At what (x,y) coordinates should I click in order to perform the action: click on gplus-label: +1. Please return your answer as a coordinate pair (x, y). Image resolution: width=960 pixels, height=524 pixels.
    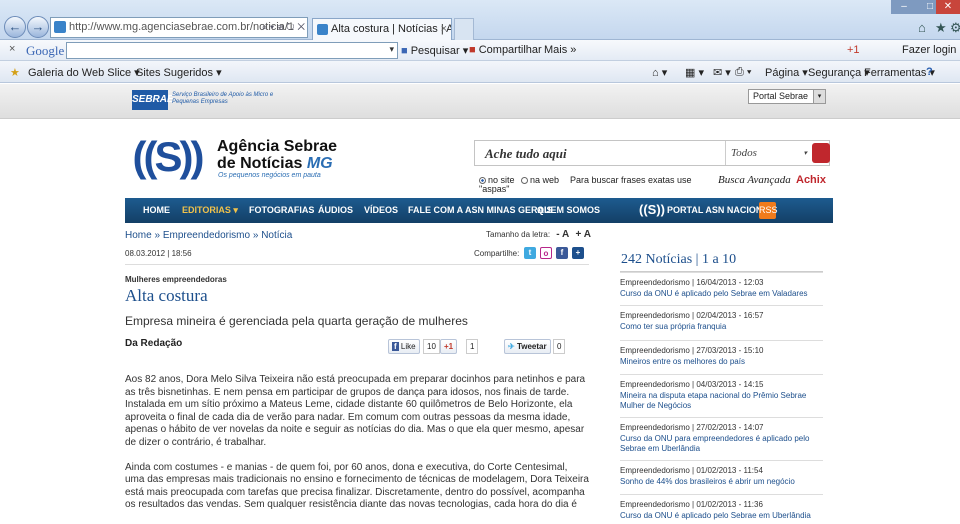
    Looking at the image, I should click on (449, 346).